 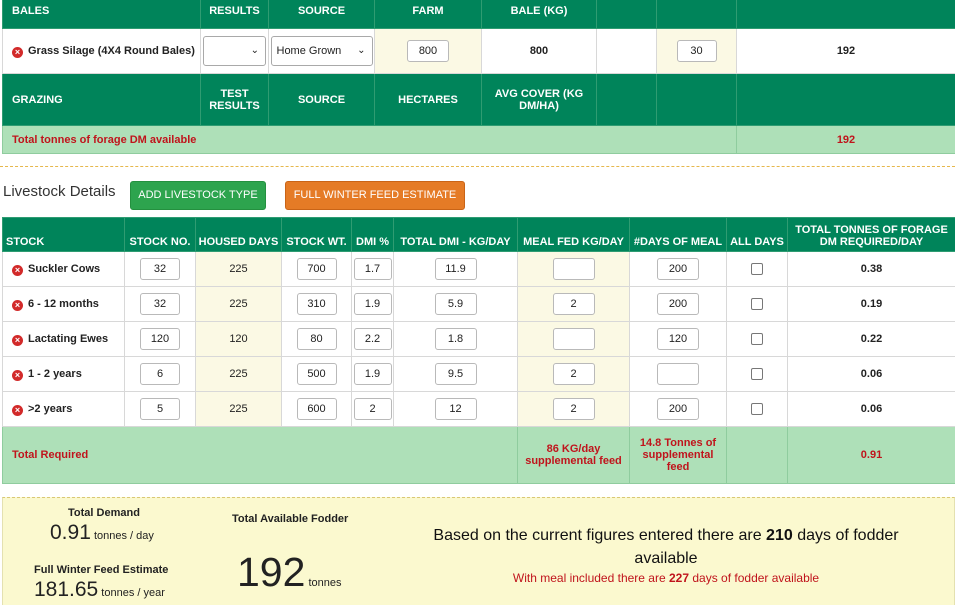 What do you see at coordinates (428, 51) in the screenshot?
I see `farm-input: 800` at bounding box center [428, 51].